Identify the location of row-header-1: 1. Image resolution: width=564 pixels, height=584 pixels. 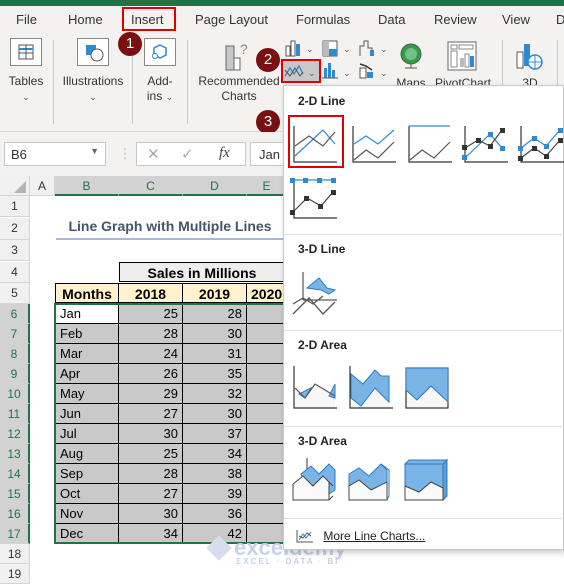
(15, 206).